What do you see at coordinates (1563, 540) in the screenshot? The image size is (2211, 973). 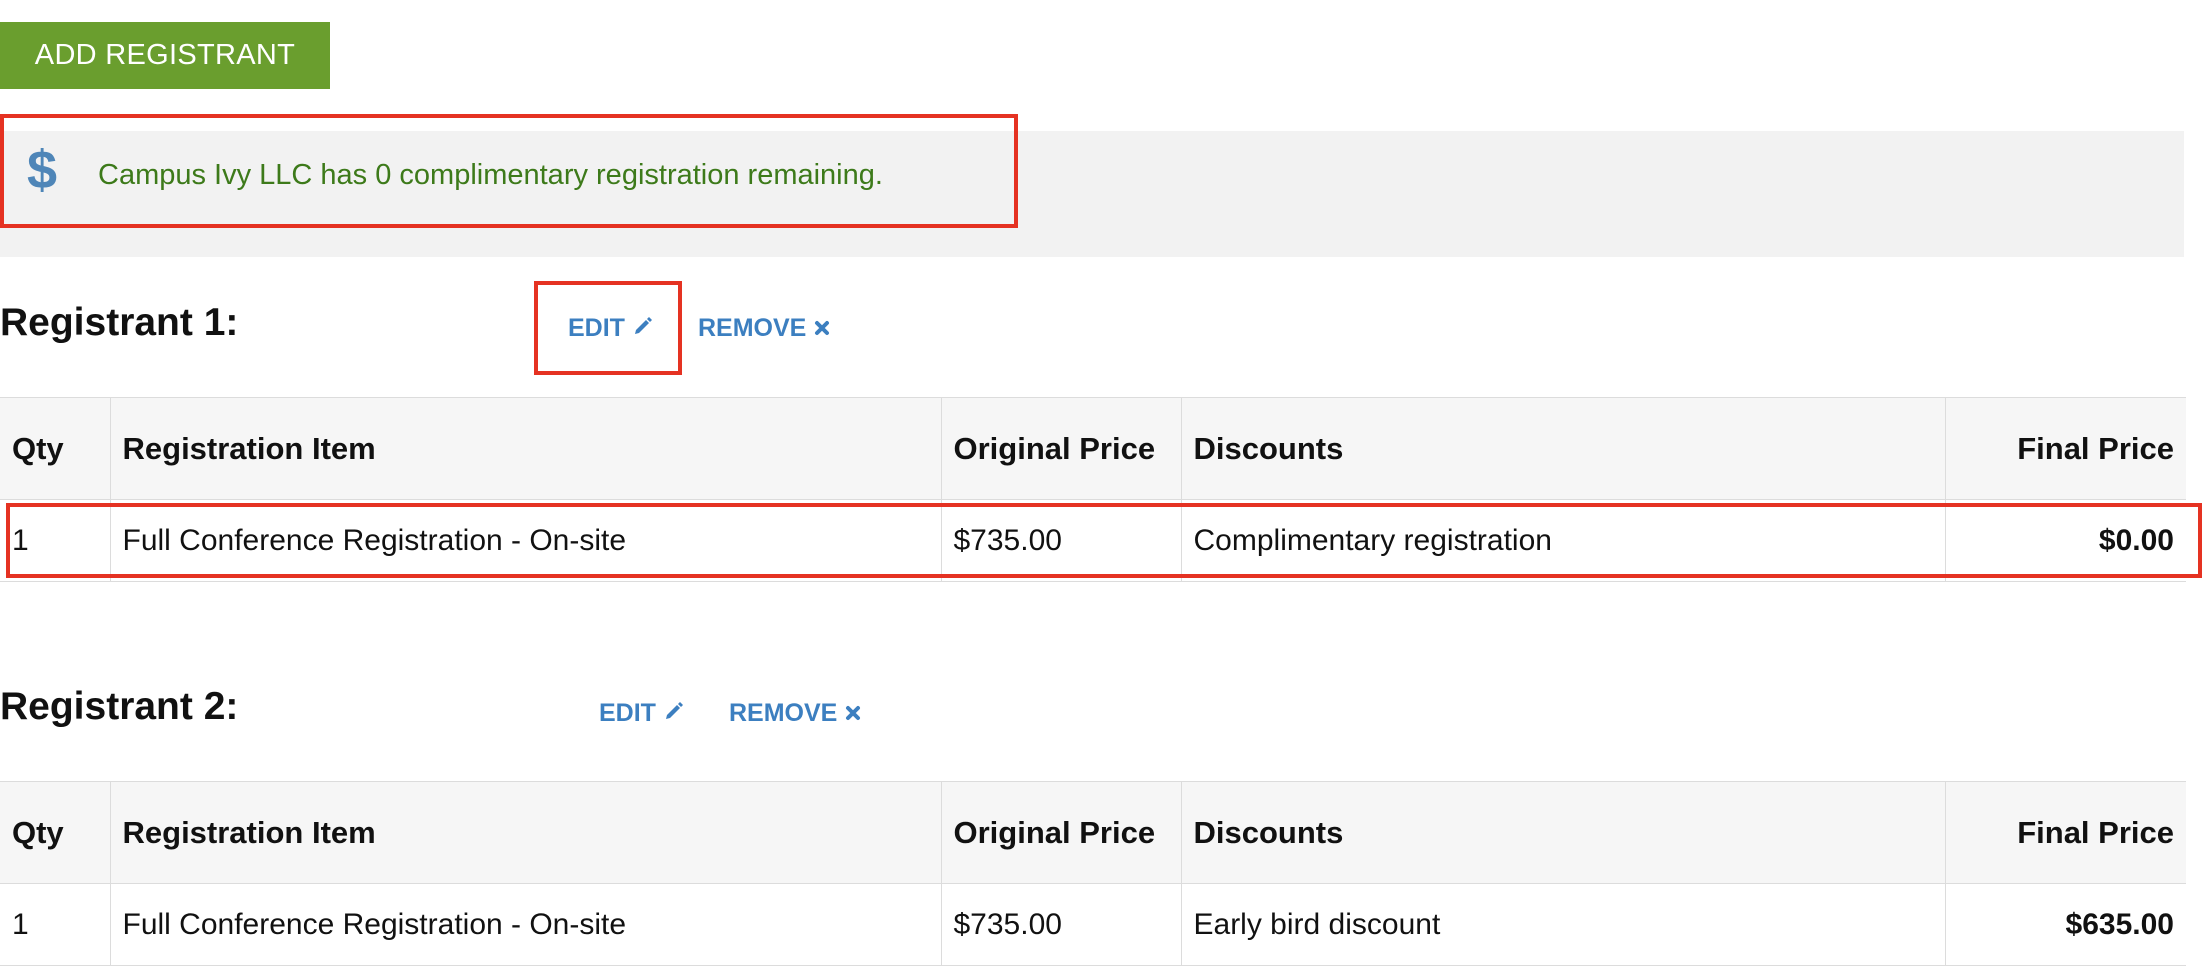 I see `cell-discount: Complimentary registration` at bounding box center [1563, 540].